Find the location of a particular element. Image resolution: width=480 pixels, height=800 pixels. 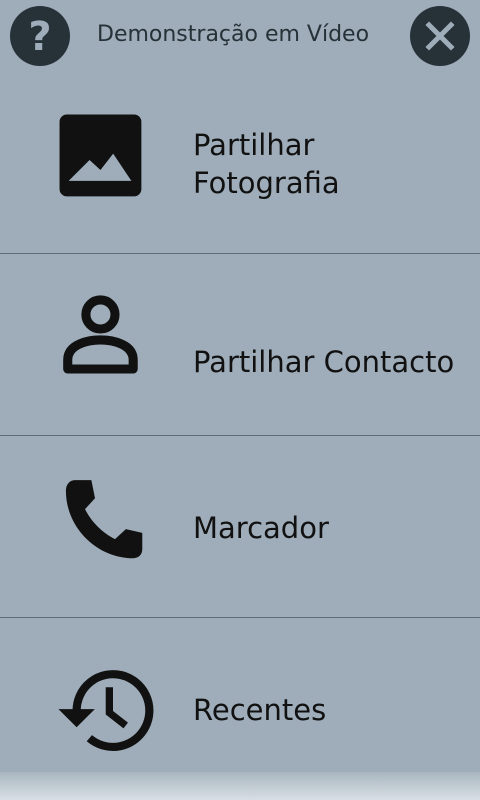

contact-person-icon is located at coordinates (100, 334).